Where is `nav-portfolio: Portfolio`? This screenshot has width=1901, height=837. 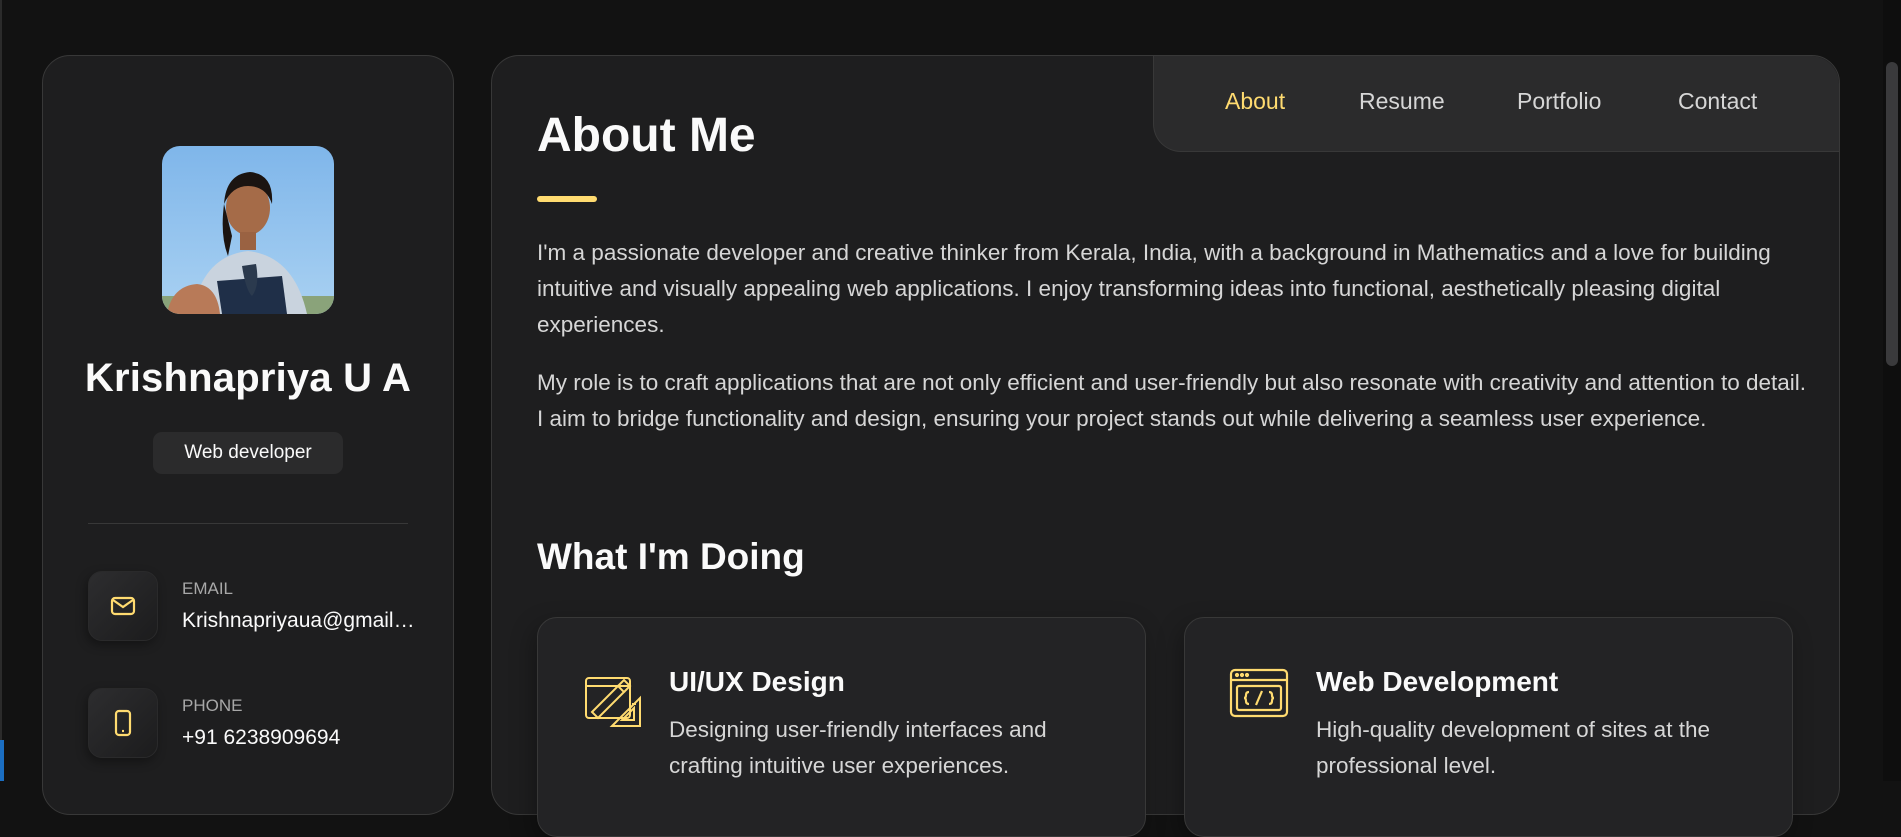
nav-portfolio: Portfolio is located at coordinates (1559, 101).